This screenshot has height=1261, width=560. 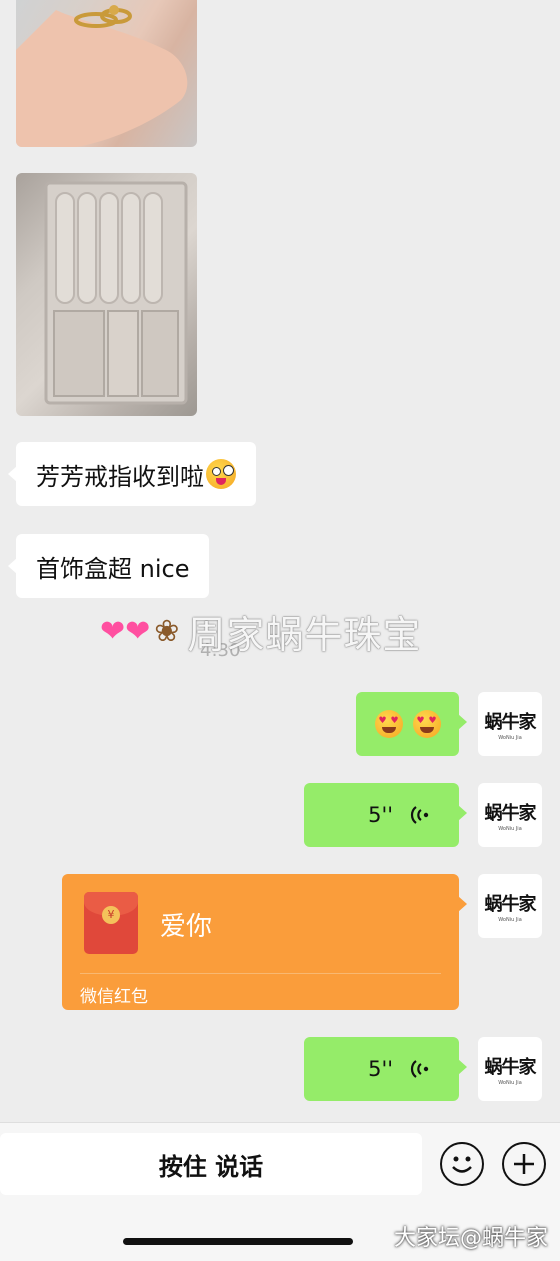 I want to click on divider, so click(x=260, y=973).